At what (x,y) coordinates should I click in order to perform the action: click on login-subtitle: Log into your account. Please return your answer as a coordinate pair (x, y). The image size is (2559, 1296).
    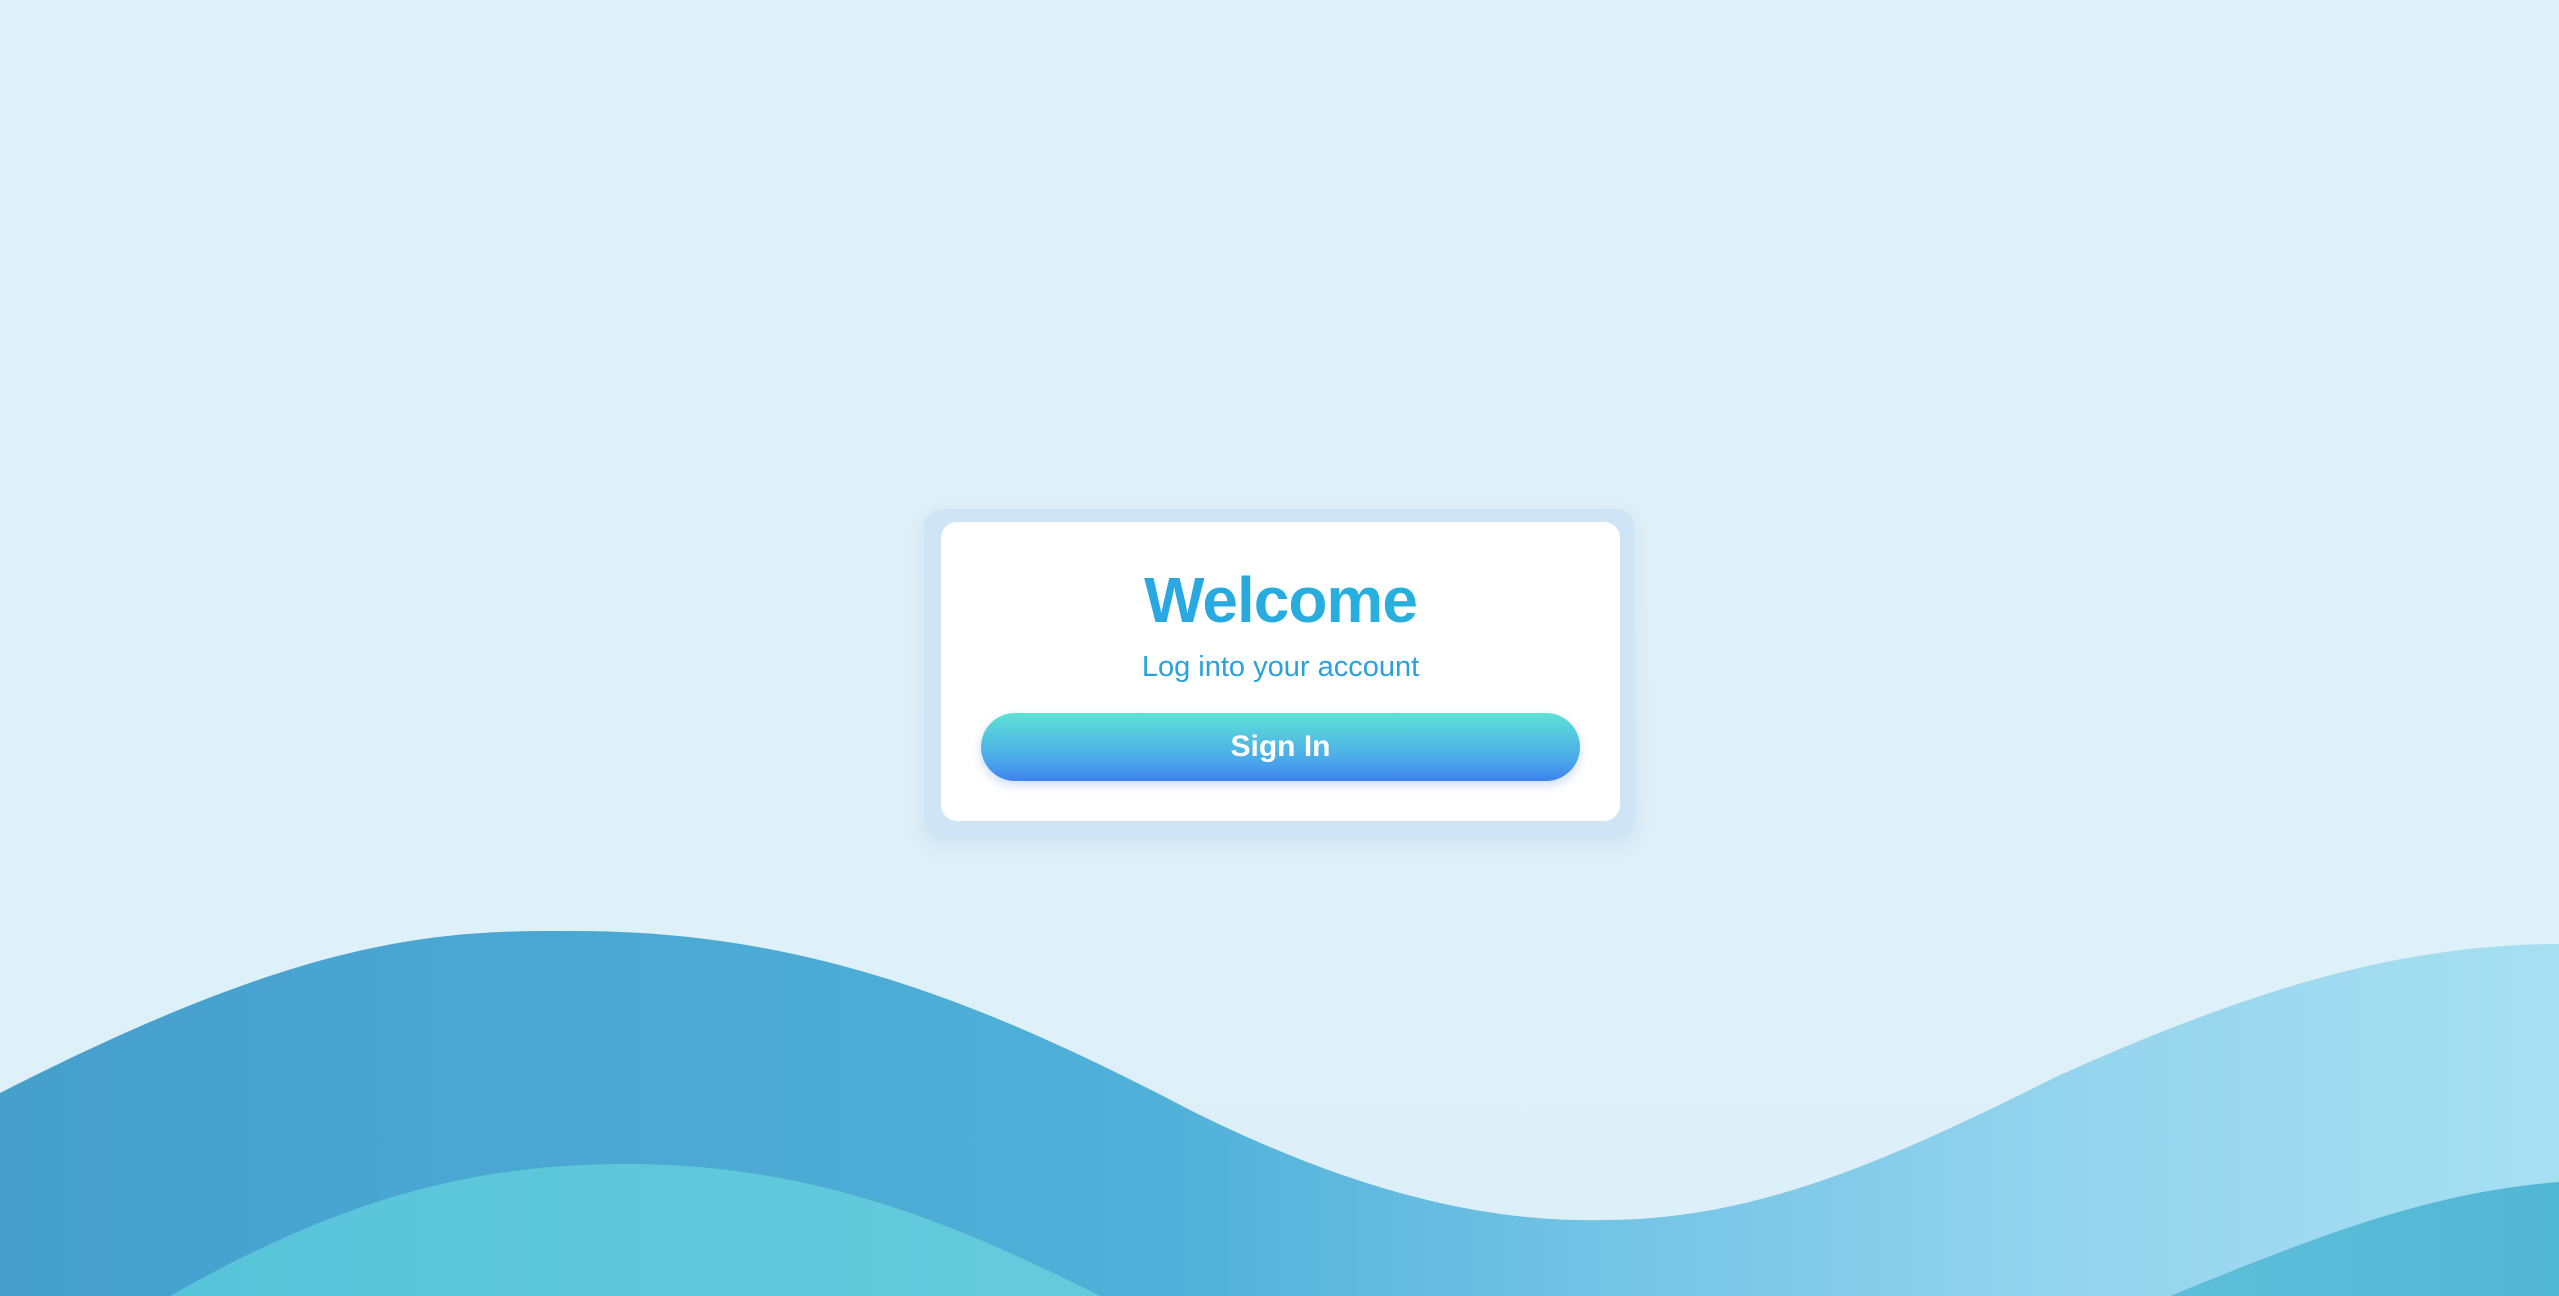
    Looking at the image, I should click on (1280, 667).